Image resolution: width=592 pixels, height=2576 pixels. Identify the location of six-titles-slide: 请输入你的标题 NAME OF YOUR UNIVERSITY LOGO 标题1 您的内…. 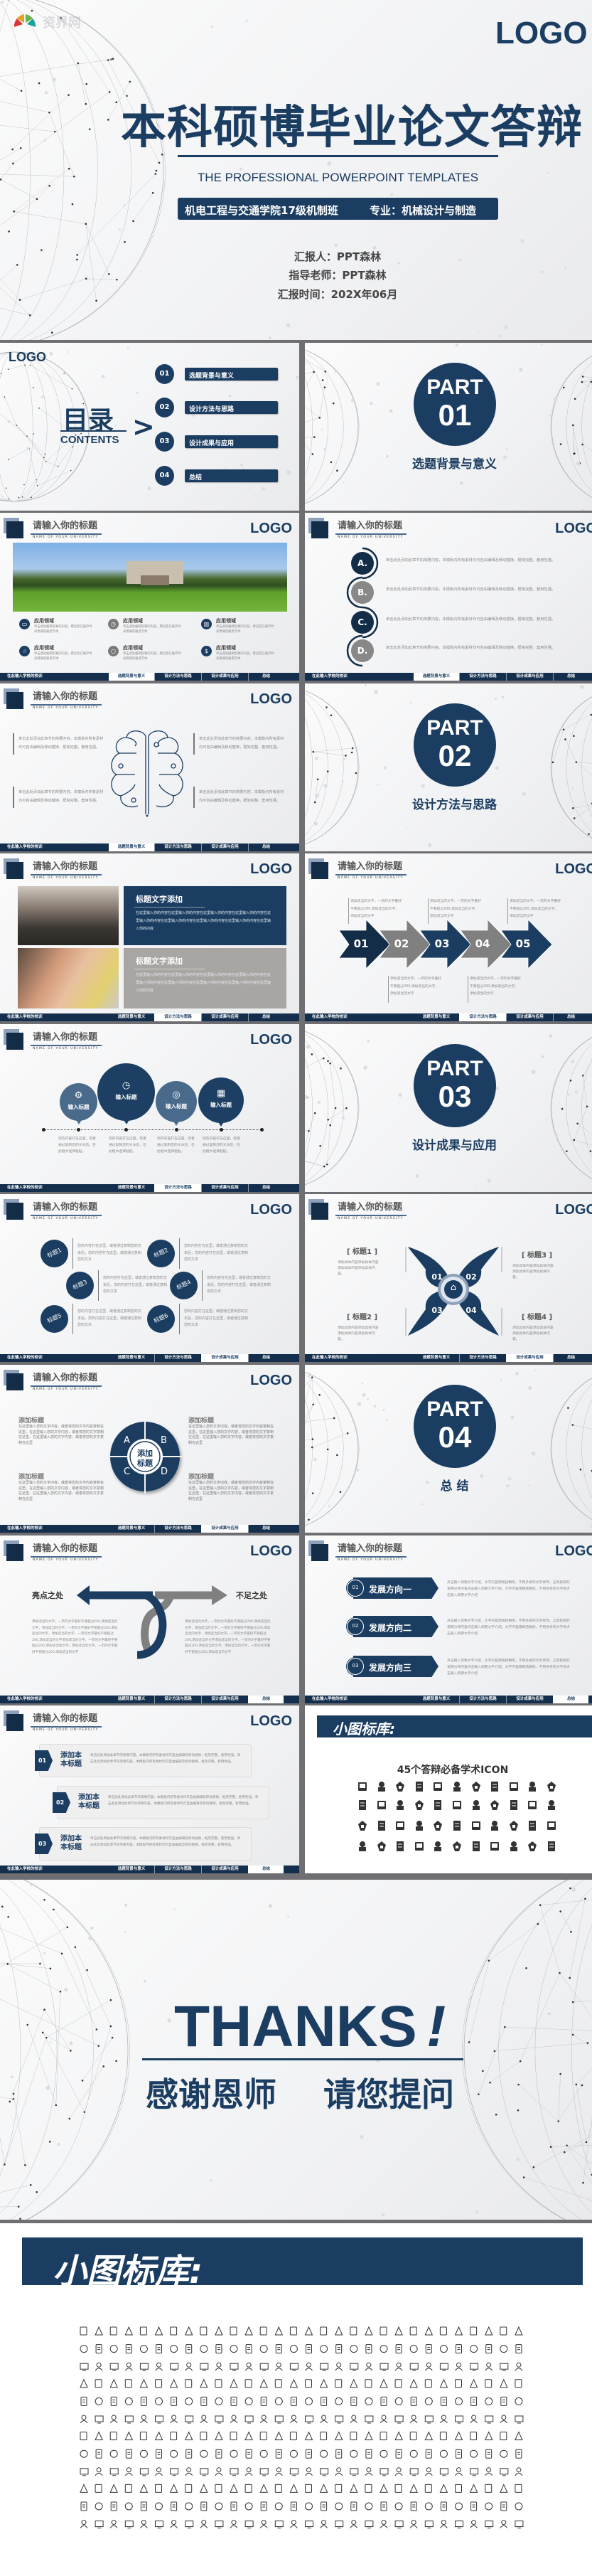
(149, 1278).